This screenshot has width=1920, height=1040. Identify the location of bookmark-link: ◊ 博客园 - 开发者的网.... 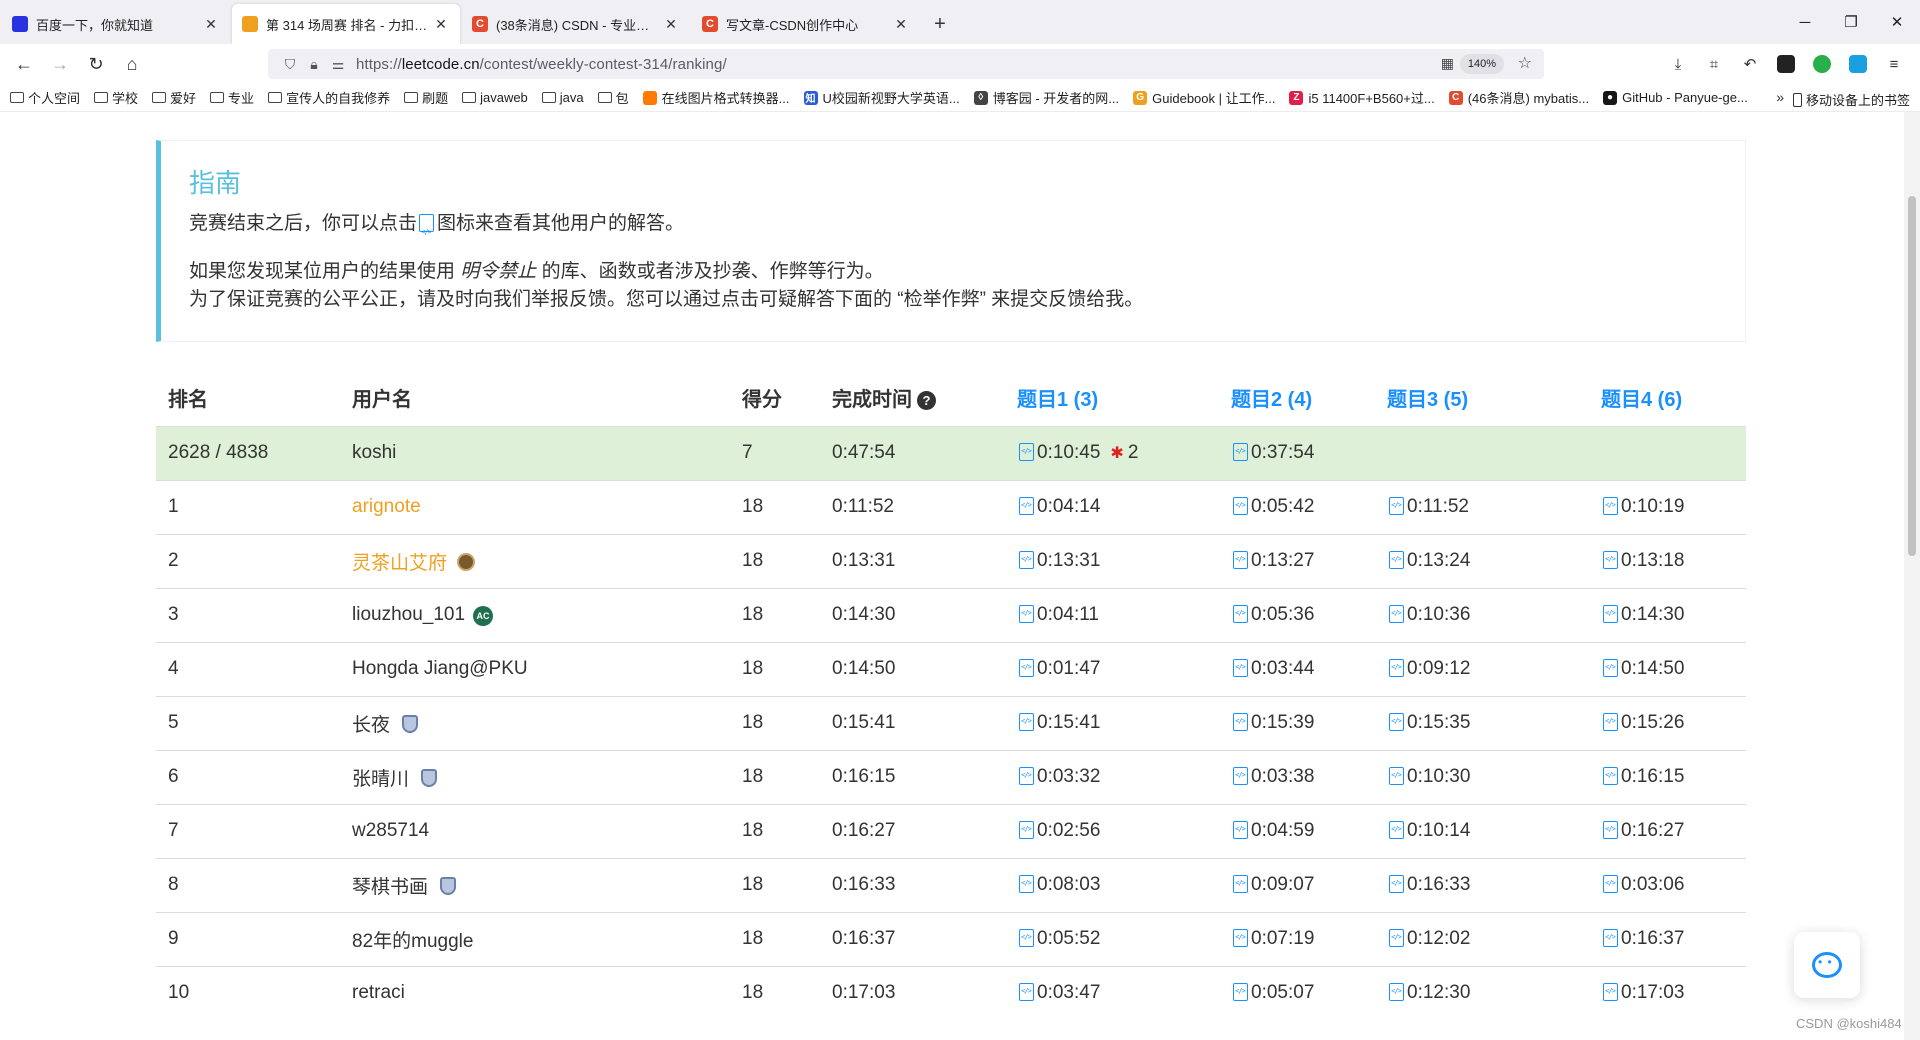
(1046, 97).